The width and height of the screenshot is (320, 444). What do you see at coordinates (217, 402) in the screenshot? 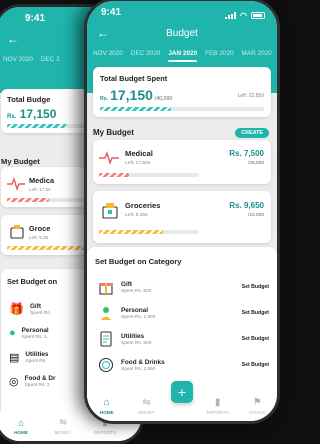
I see `reports-icon: ▮` at bounding box center [217, 402].